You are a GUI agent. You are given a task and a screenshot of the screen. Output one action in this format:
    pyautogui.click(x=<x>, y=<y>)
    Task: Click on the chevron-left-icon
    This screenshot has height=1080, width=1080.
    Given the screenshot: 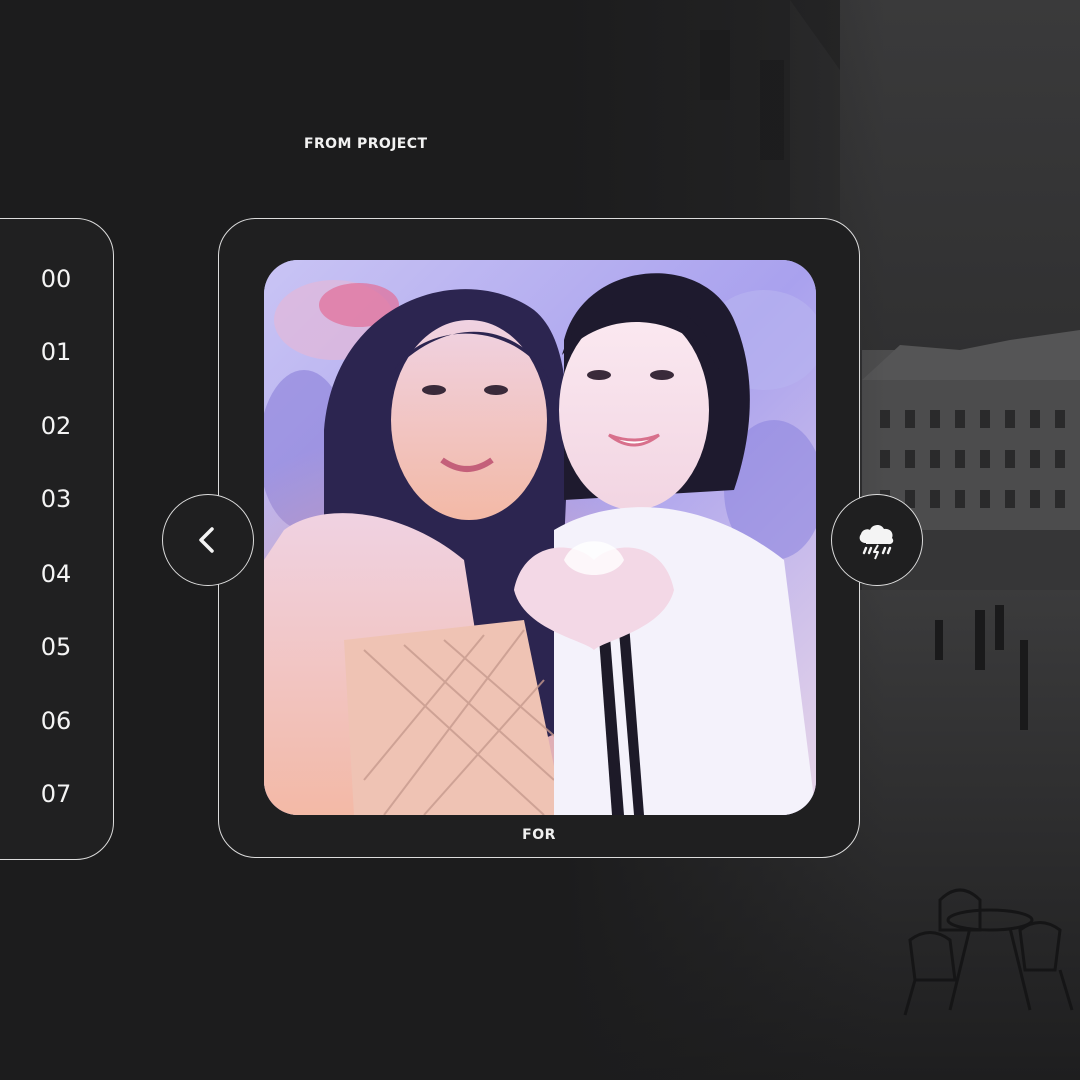 What is the action you would take?
    pyautogui.click(x=206, y=540)
    